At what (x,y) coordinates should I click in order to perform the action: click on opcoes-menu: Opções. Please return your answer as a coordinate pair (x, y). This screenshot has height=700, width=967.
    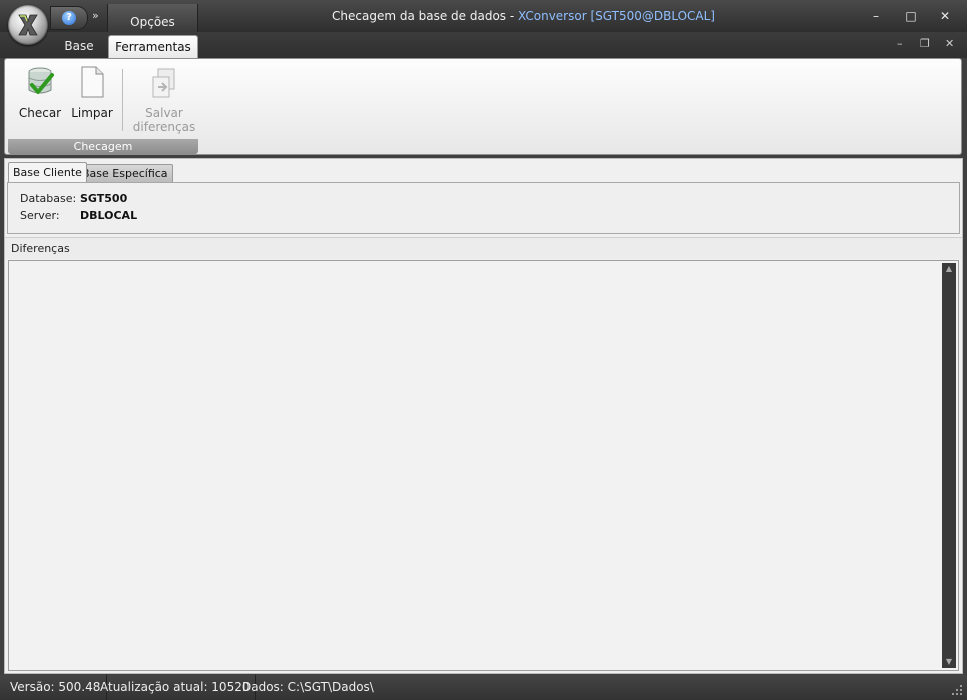
    Looking at the image, I should click on (152, 18).